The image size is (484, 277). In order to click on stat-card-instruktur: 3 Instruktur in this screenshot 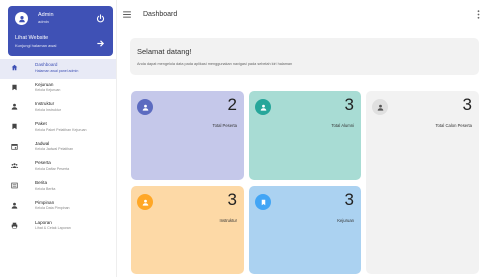, I will do `click(187, 230)`.